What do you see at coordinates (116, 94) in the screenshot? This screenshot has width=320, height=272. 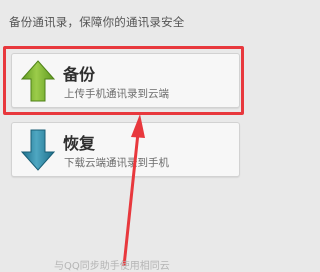 I see `backup-subtitle: 上传手机通讯录到云端` at bounding box center [116, 94].